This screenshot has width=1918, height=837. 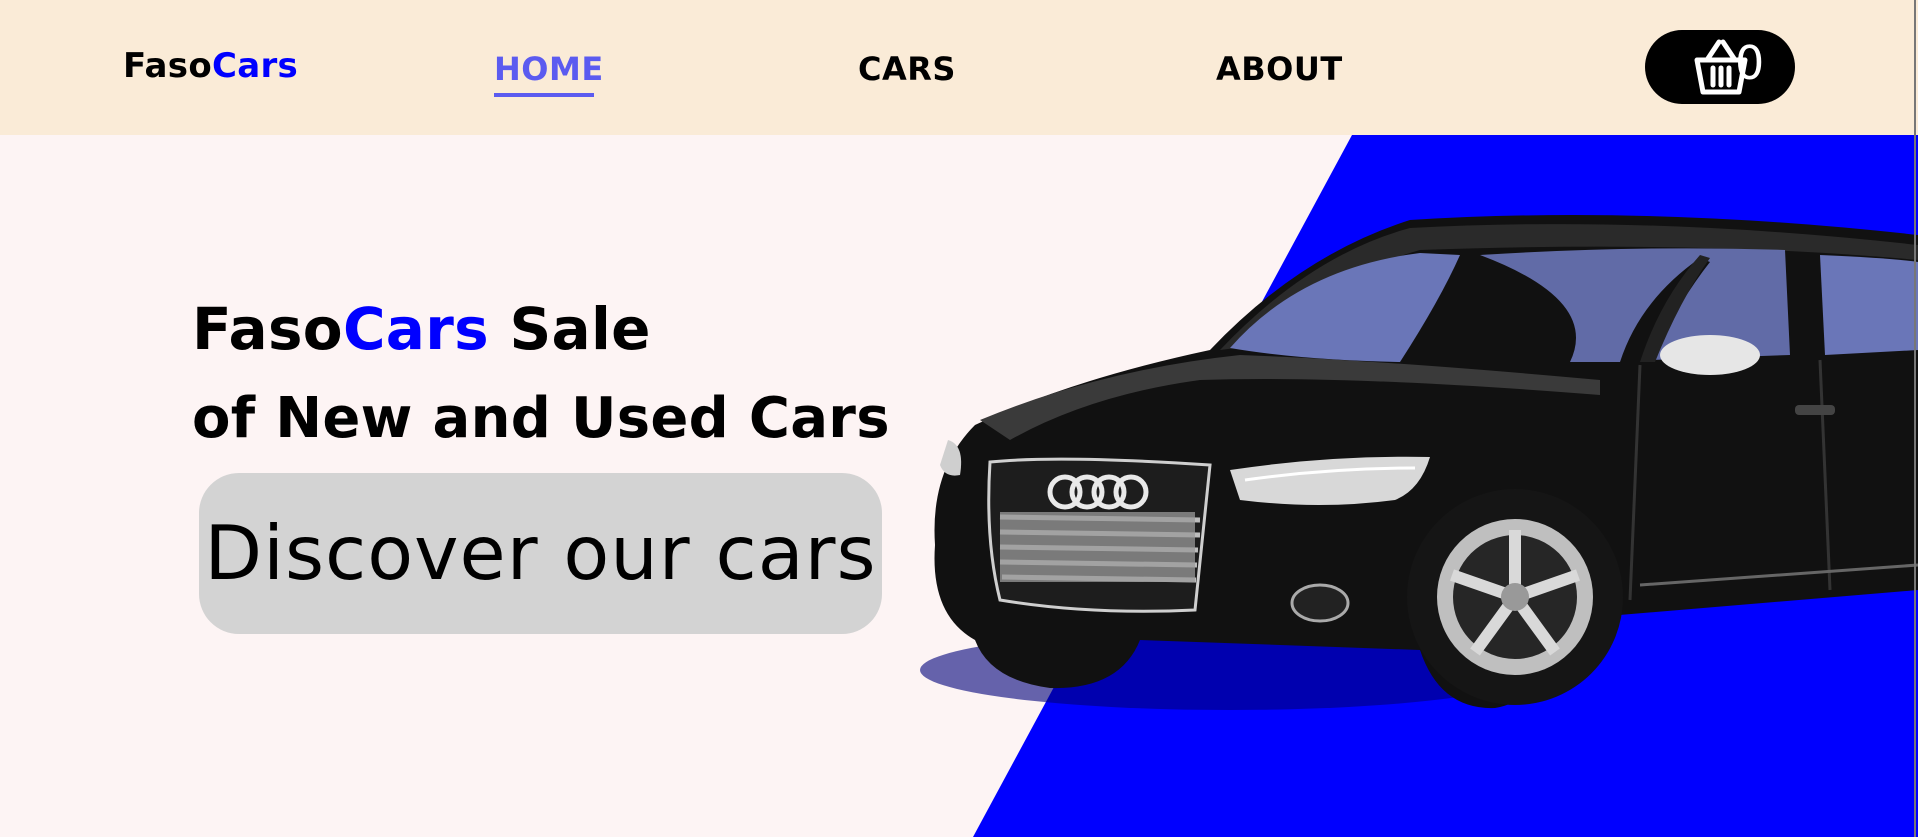 What do you see at coordinates (540, 553) in the screenshot?
I see `discover-cars-button: Discover our cars` at bounding box center [540, 553].